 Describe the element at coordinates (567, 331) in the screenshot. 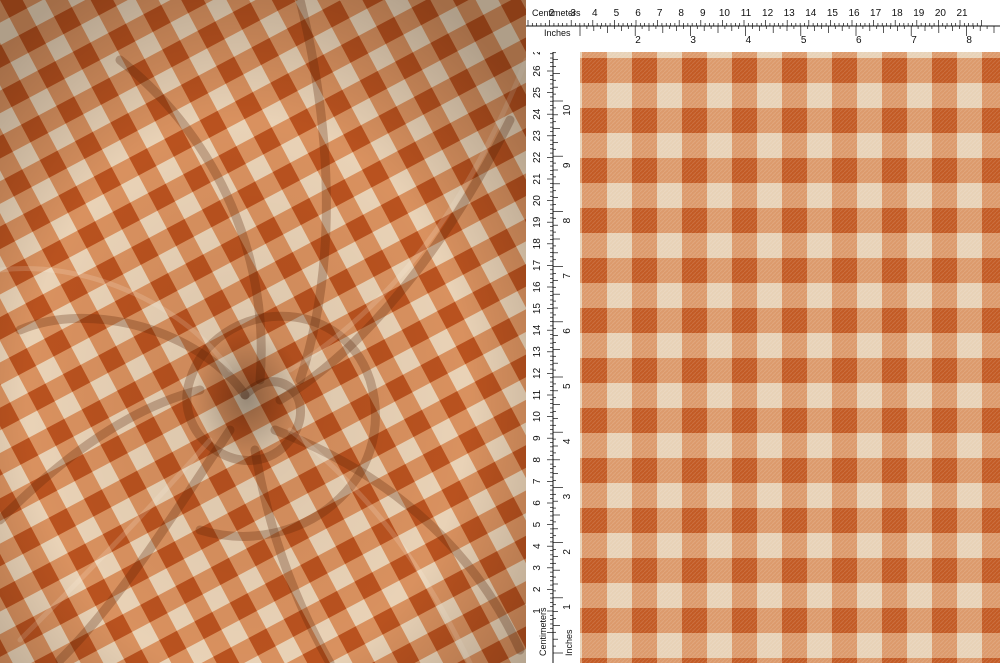

I see `left-inch-tick-label: 6` at that location.